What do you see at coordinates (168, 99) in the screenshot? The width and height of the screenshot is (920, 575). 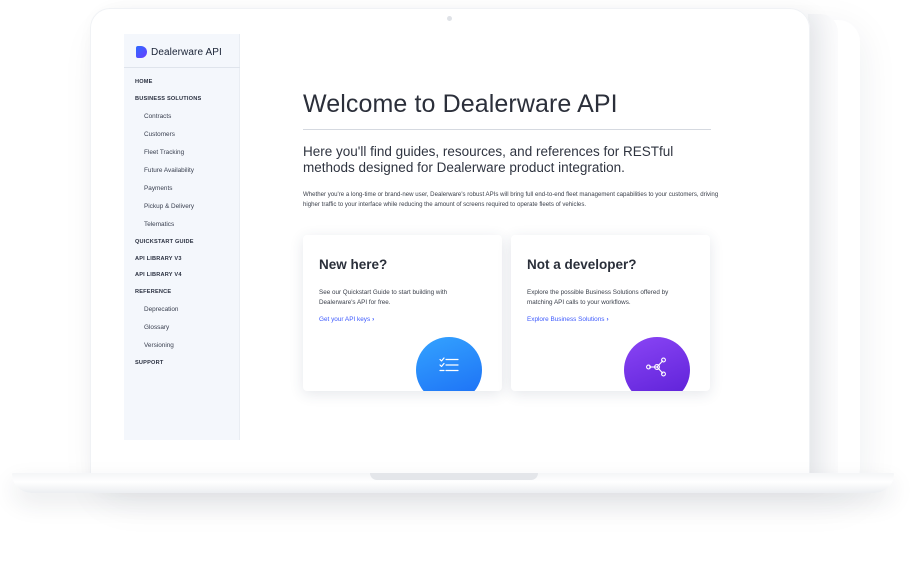 I see `sidebar-item-business-solutions: BUSINESS SOLUTIONS` at bounding box center [168, 99].